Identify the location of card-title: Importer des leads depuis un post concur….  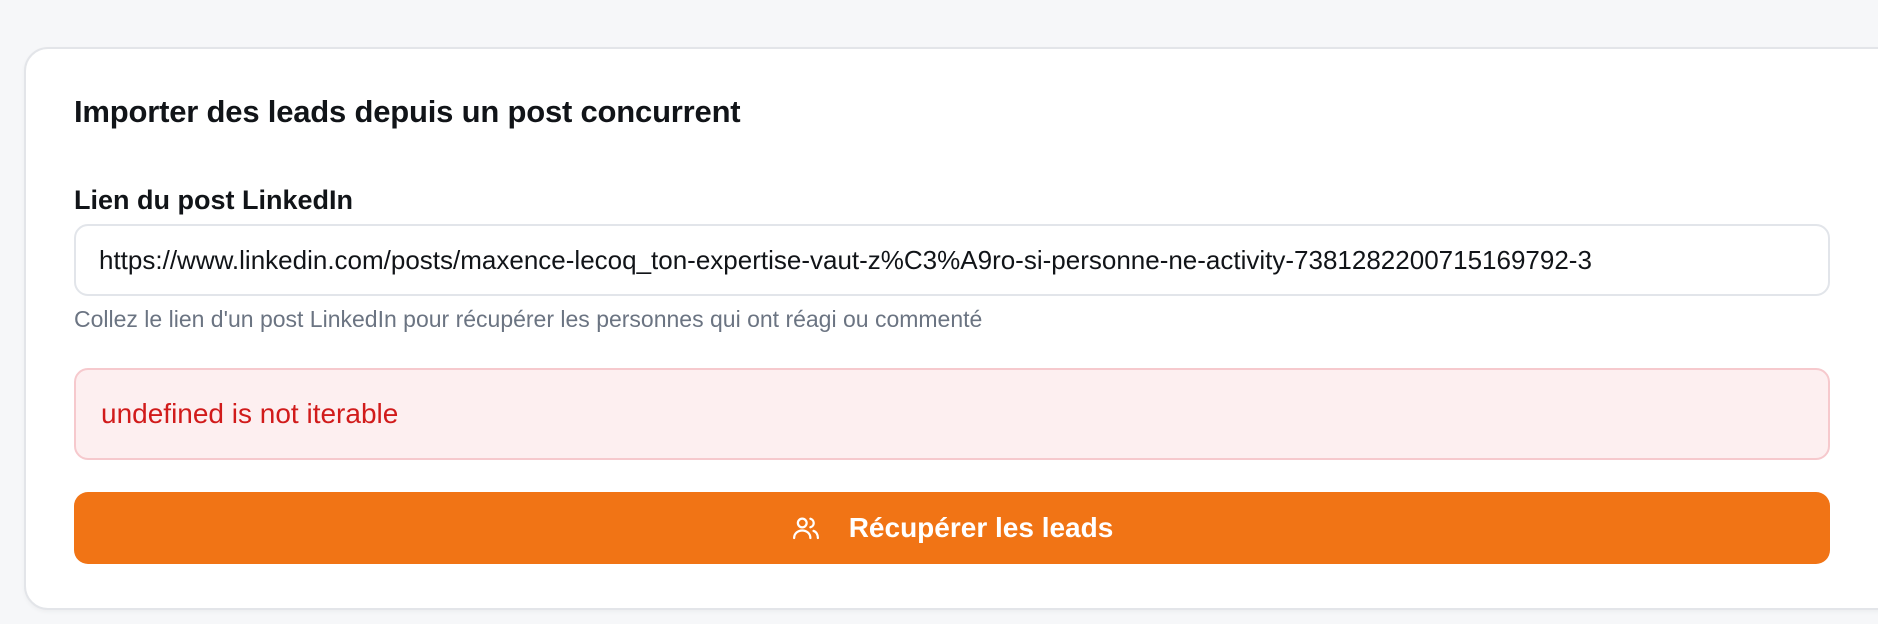
(407, 111).